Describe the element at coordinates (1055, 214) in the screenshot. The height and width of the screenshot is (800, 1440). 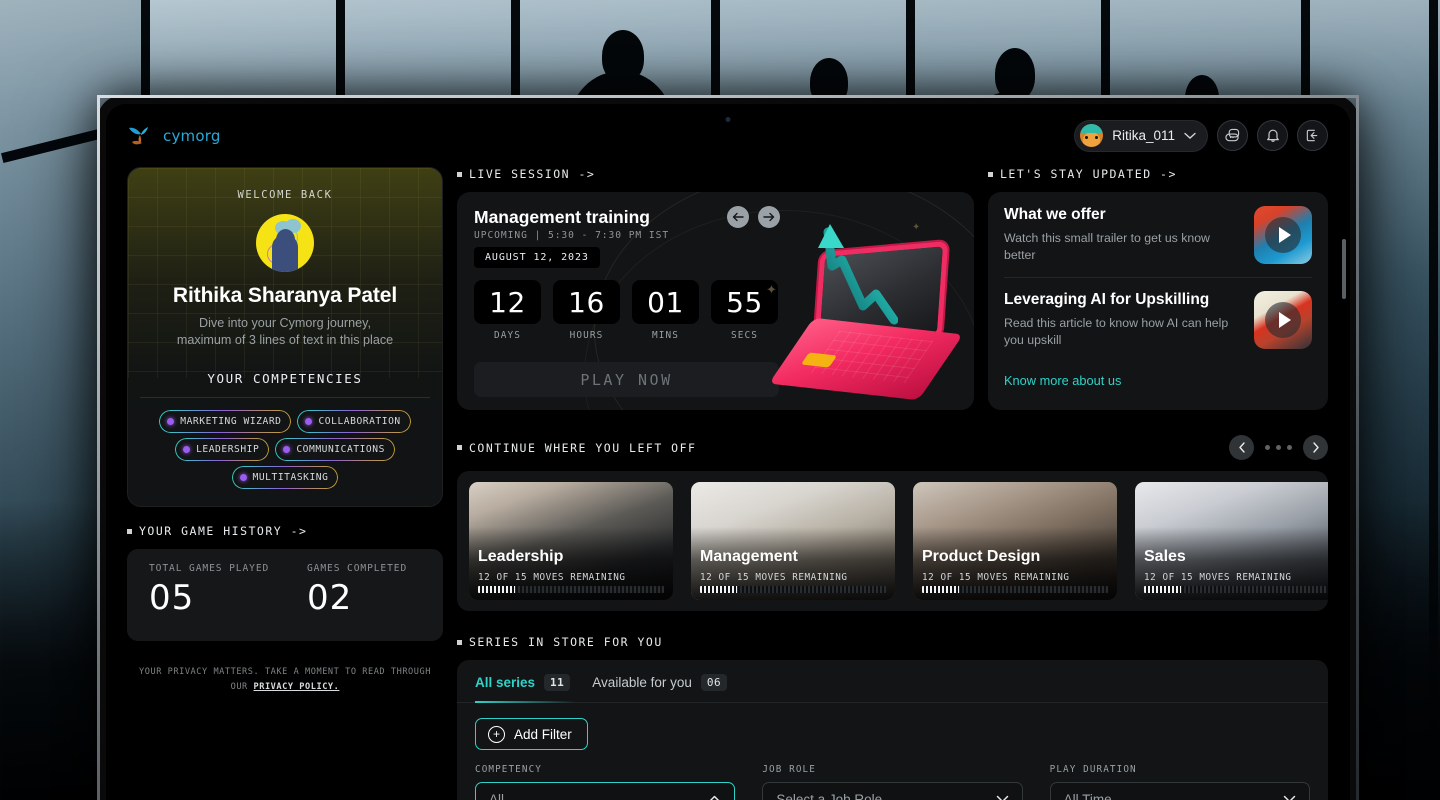
I see `update-title: What we offer` at that location.